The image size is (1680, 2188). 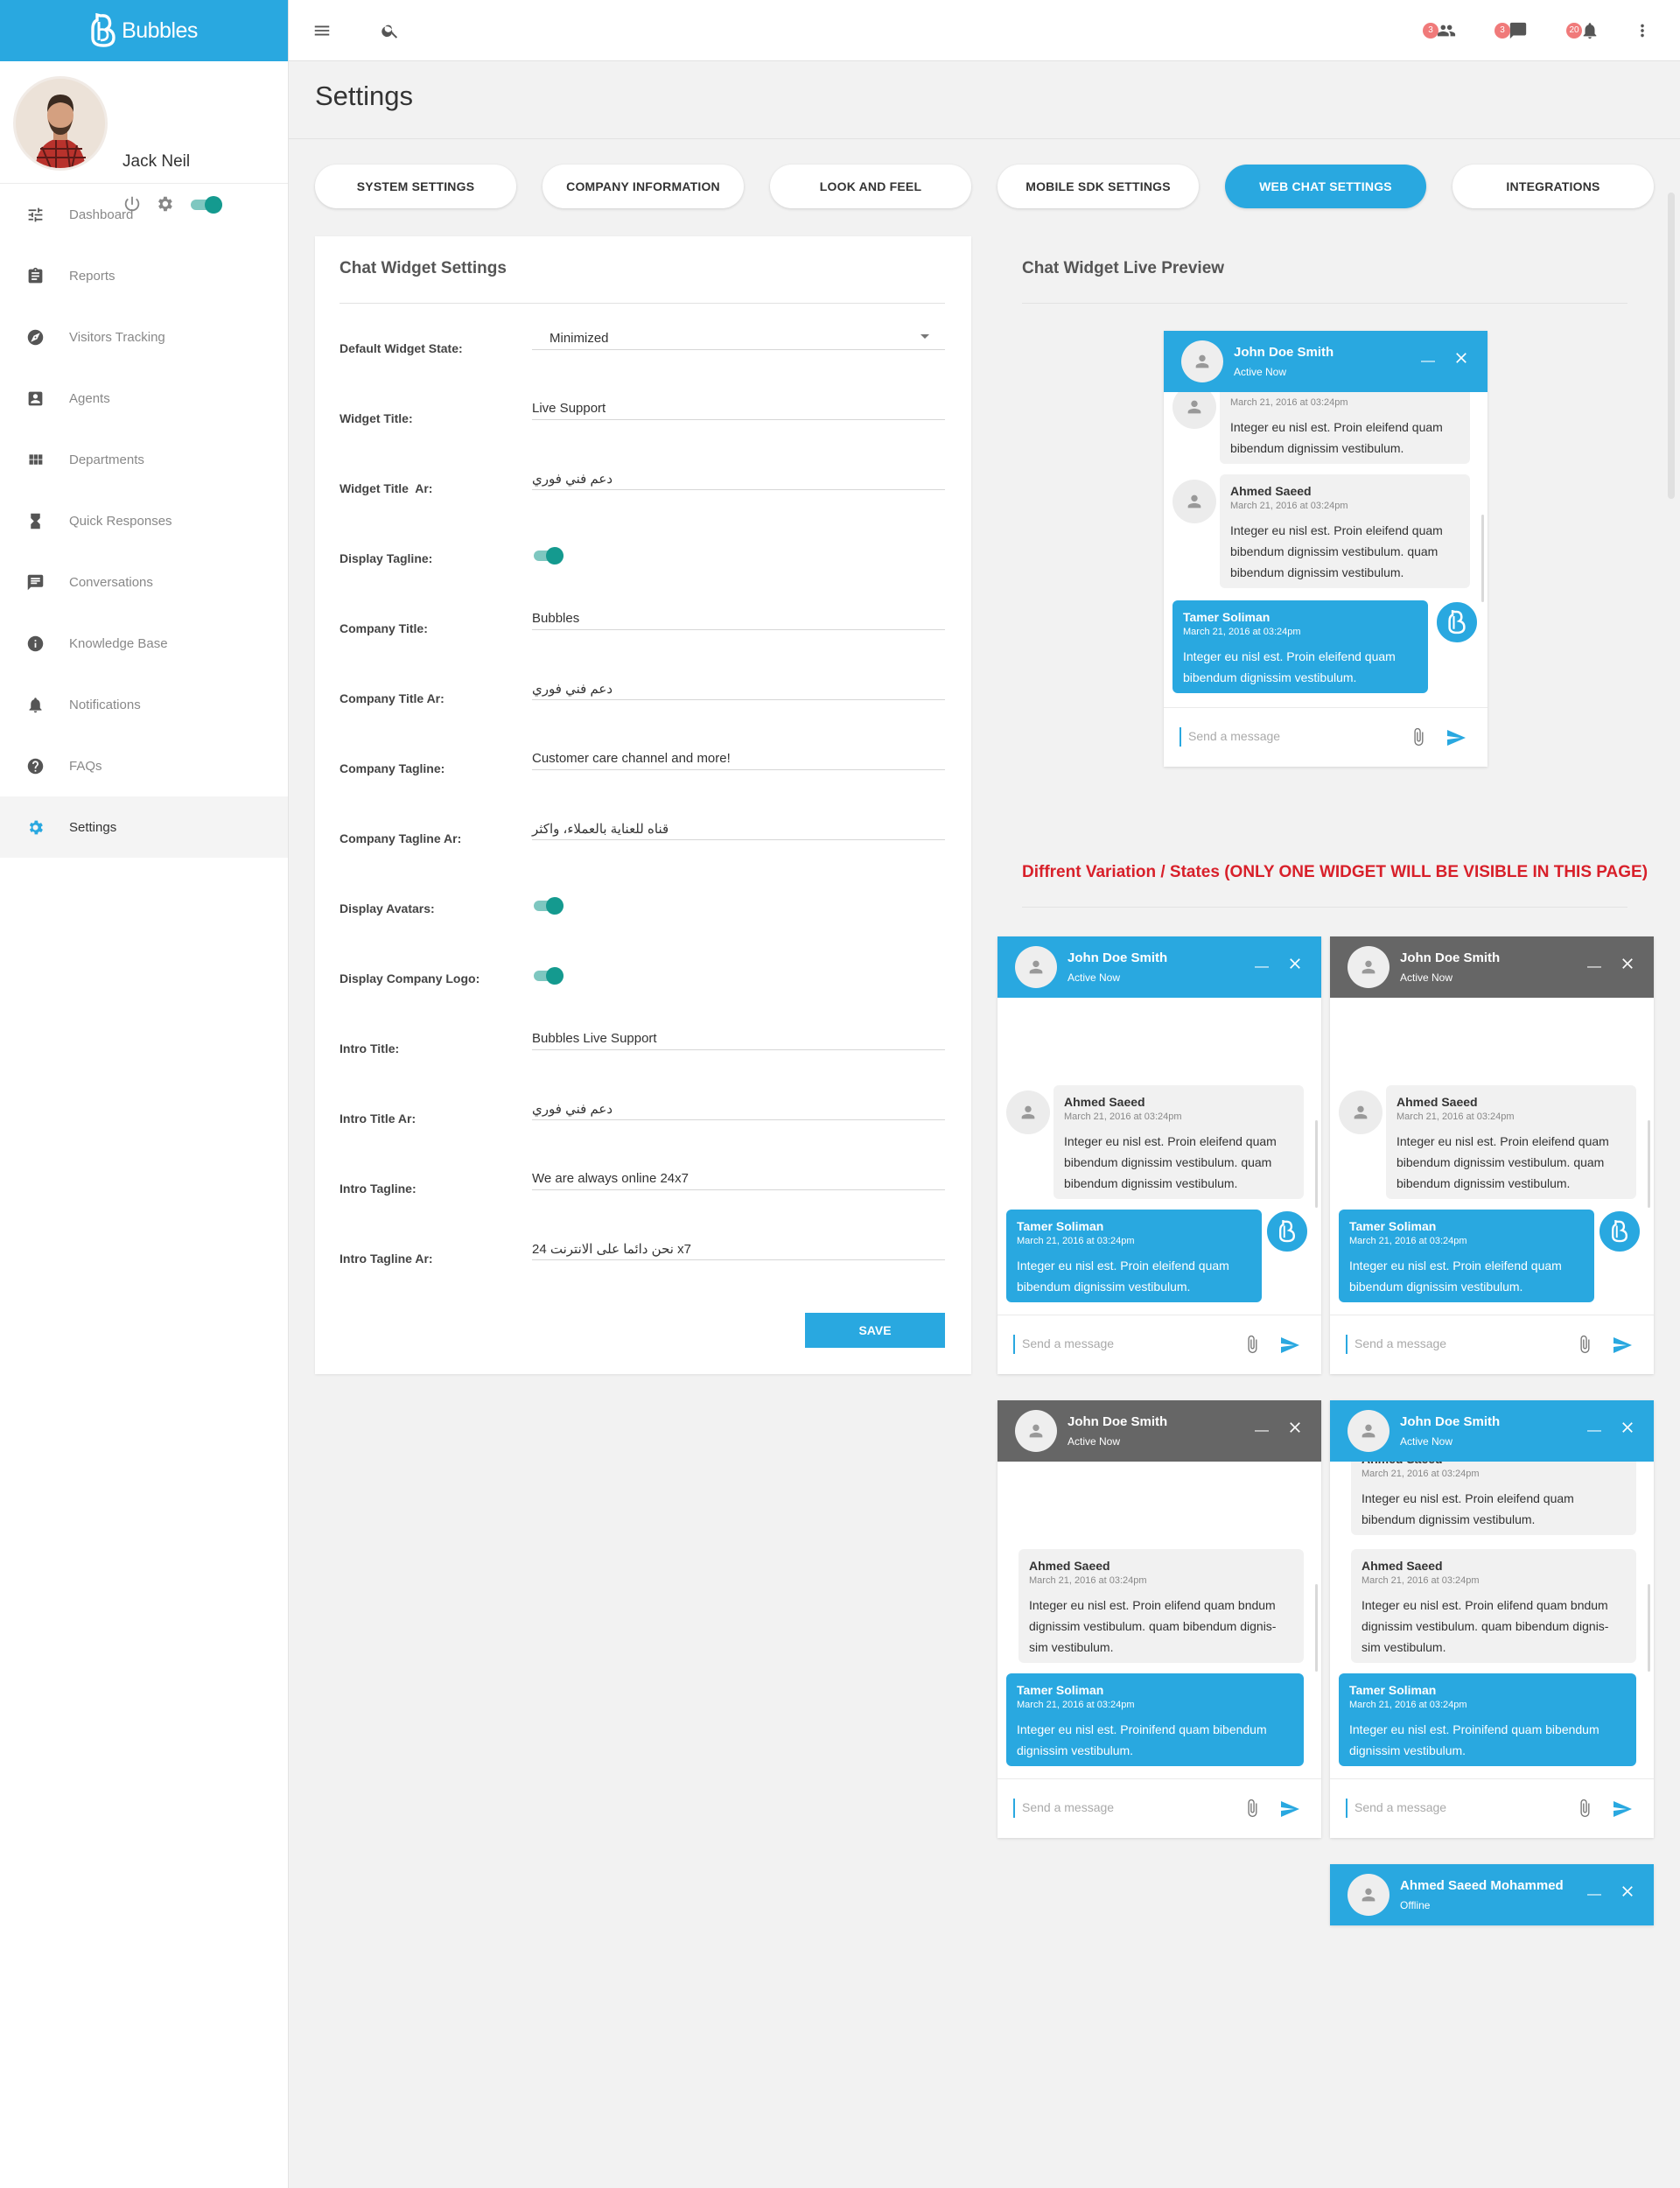 What do you see at coordinates (206, 204) in the screenshot?
I see `status-toggle` at bounding box center [206, 204].